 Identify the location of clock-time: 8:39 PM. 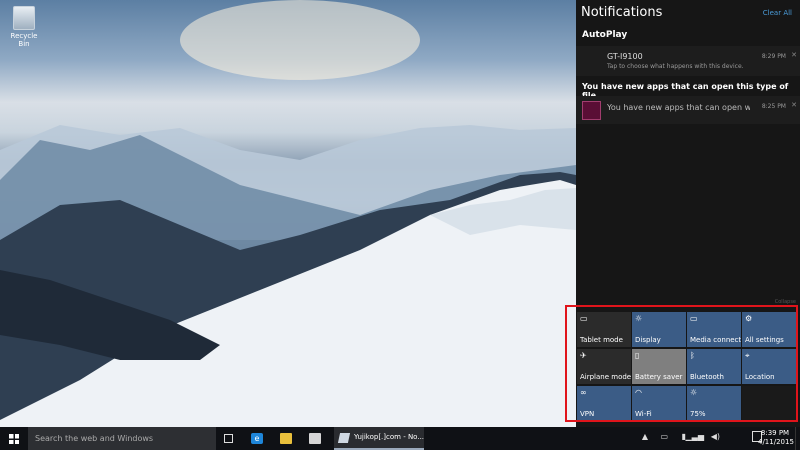
(775, 433).